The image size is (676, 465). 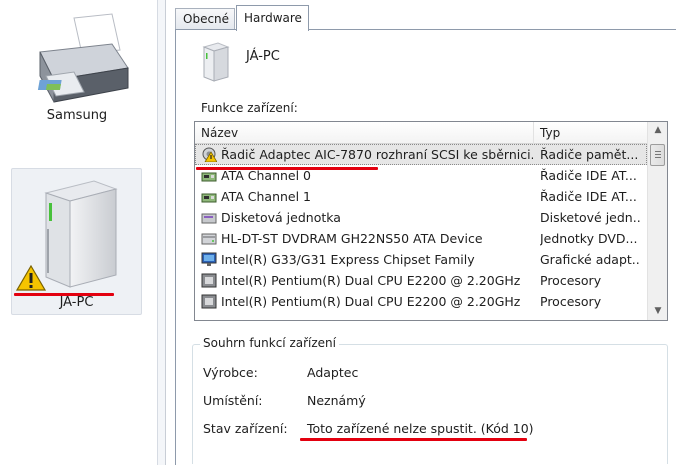 I want to click on warning-icon, so click(x=31, y=278).